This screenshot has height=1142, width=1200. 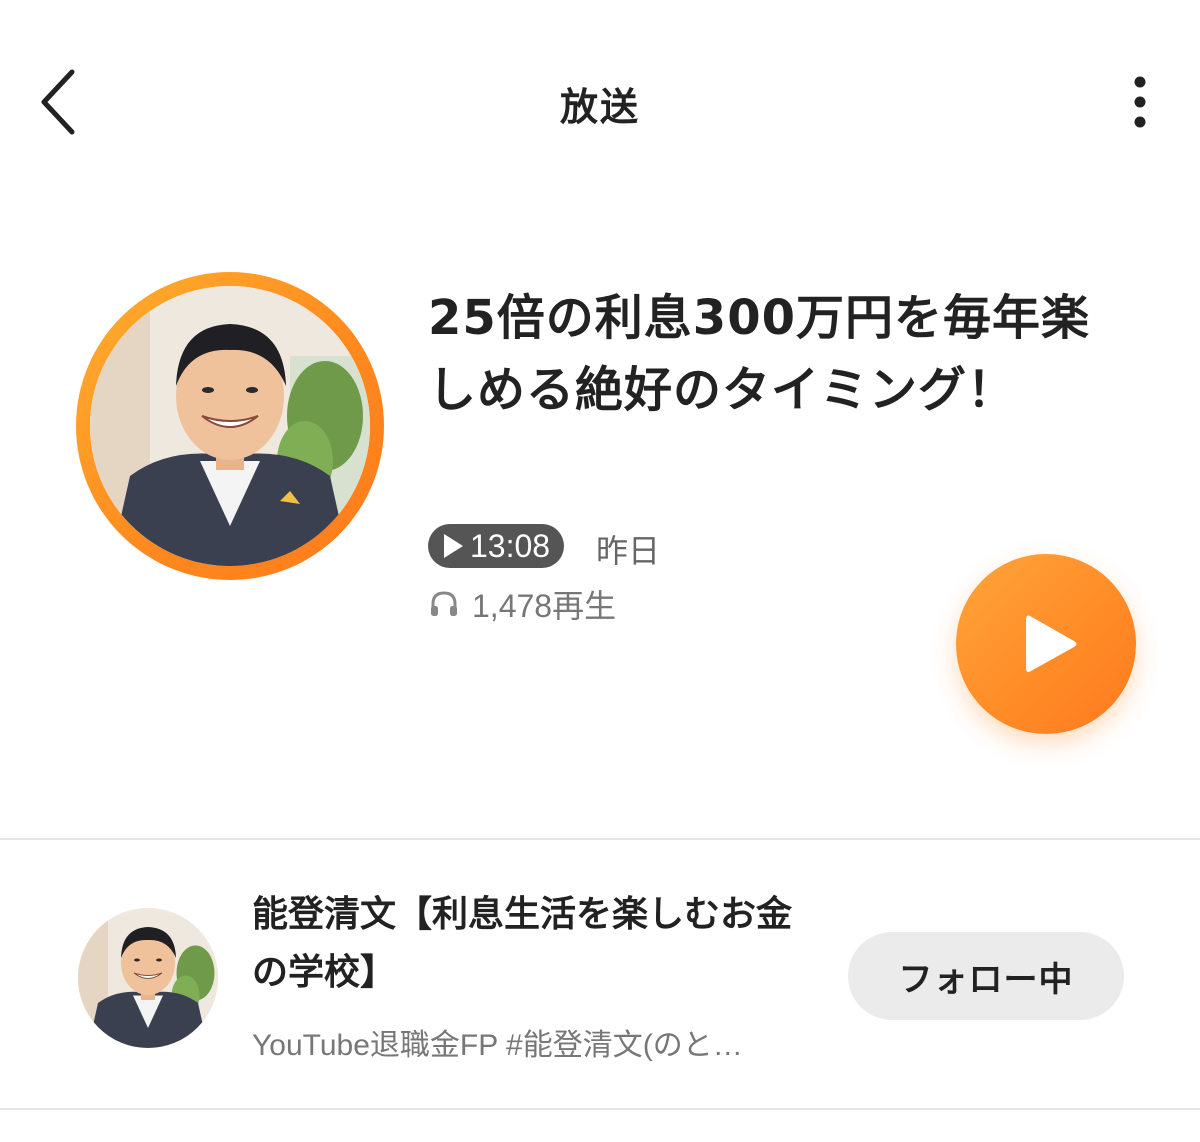 I want to click on section-divider, so click(x=600, y=839).